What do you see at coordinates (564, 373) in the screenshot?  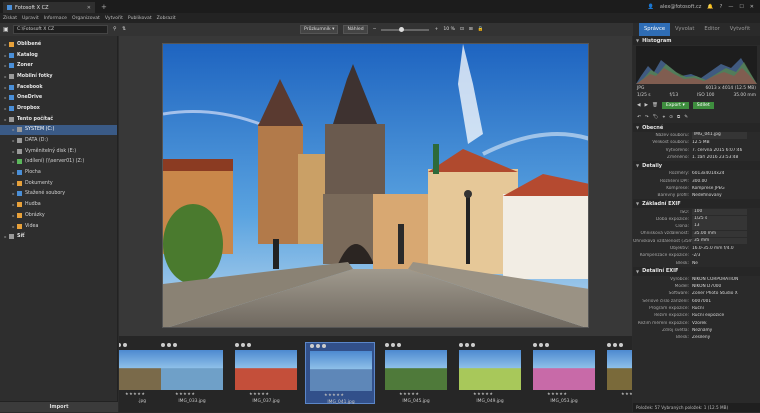 I see `filmstrip-thumbnail: ★★★★★ IMG_053.jpg` at bounding box center [564, 373].